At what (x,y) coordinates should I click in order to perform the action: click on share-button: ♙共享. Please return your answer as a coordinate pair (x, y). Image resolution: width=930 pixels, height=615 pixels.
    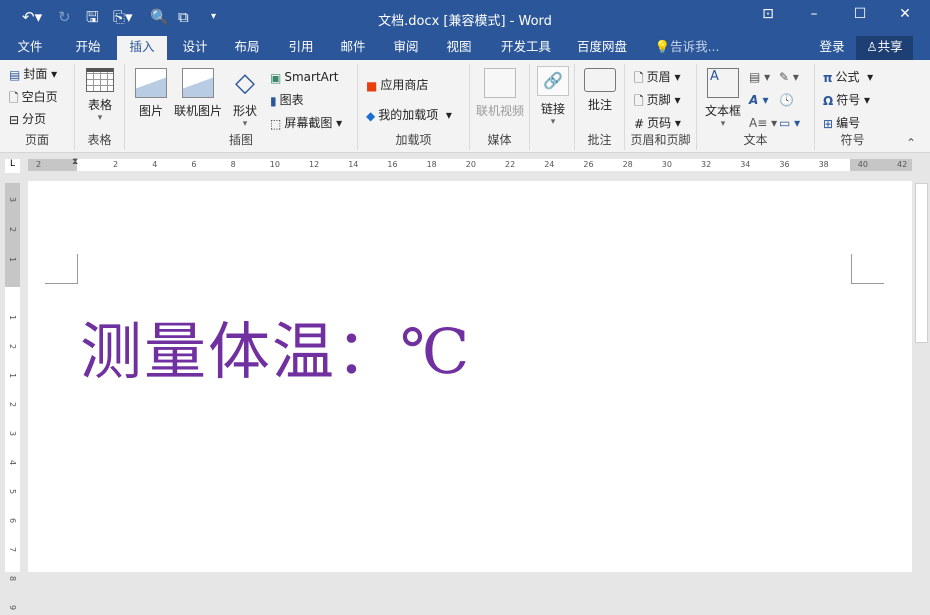
    Looking at the image, I should click on (884, 48).